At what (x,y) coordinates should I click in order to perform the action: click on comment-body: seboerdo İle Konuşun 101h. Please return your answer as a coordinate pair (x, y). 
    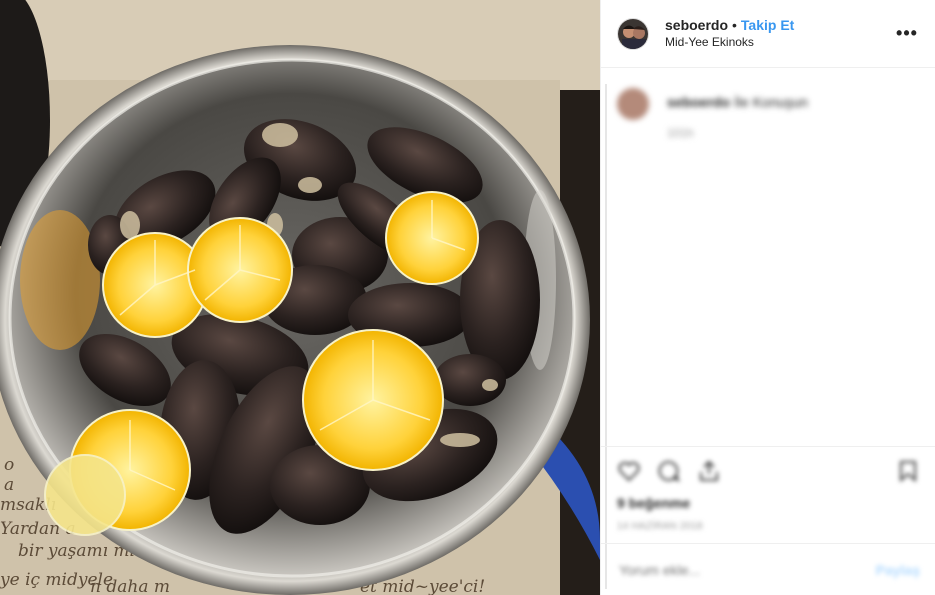
    Looking at the image, I should click on (737, 117).